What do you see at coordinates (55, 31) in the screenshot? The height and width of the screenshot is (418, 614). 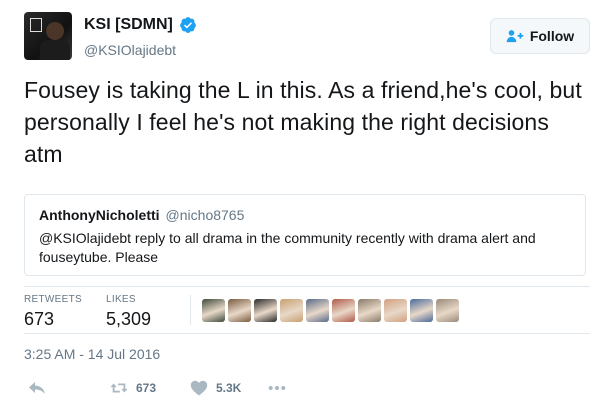 I see `avatar-head` at bounding box center [55, 31].